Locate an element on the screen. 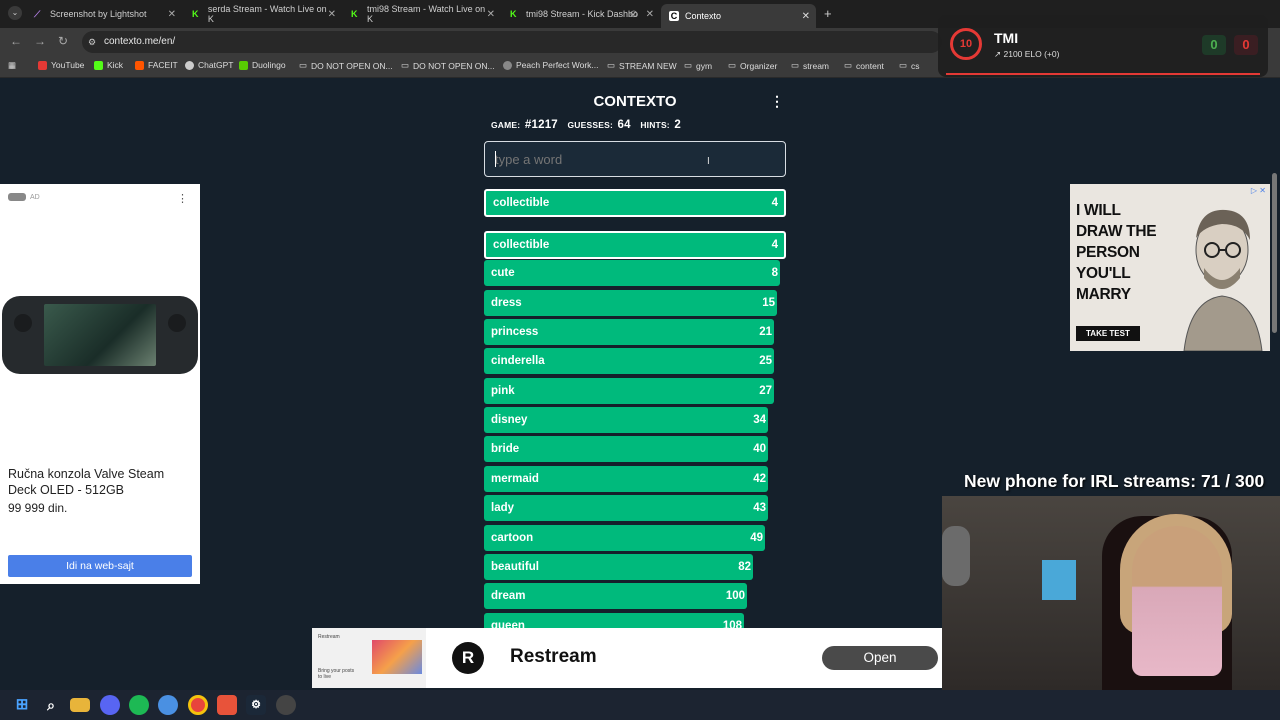 This screenshot has height=720, width=1280. forward-icon: → is located at coordinates (40, 41).